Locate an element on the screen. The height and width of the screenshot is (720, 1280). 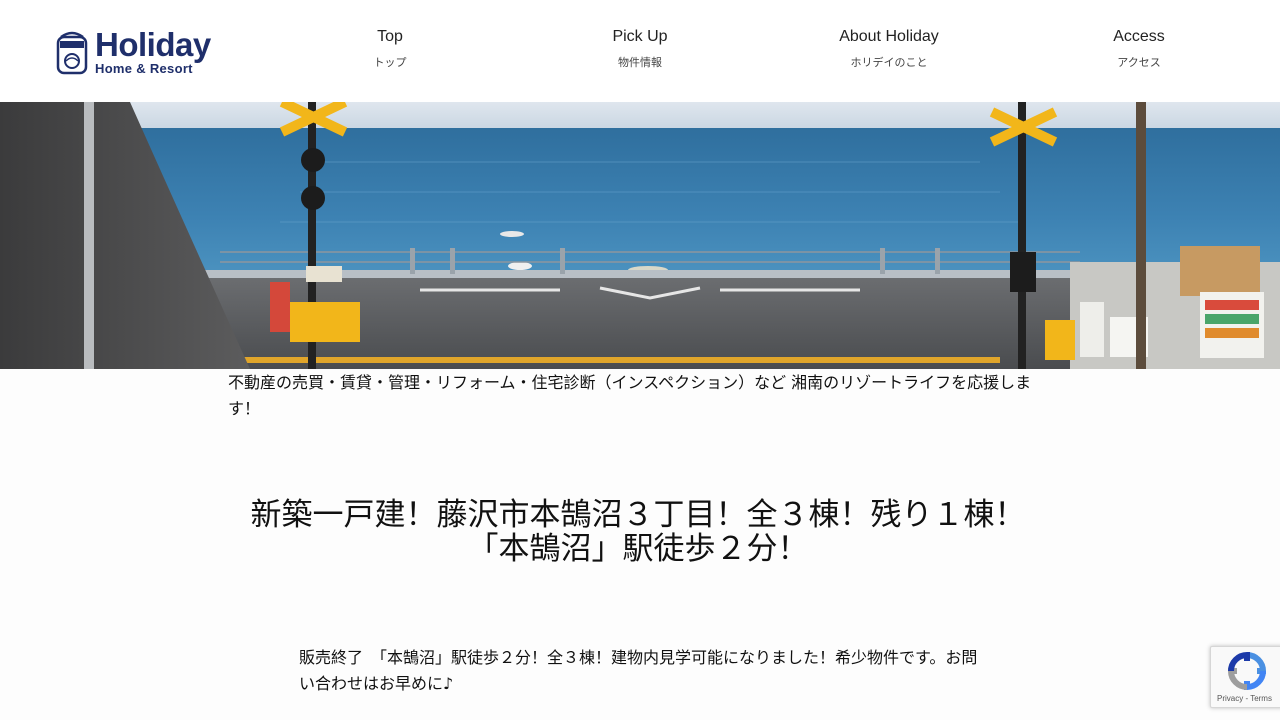
recaptcha-icon is located at coordinates (1247, 671).